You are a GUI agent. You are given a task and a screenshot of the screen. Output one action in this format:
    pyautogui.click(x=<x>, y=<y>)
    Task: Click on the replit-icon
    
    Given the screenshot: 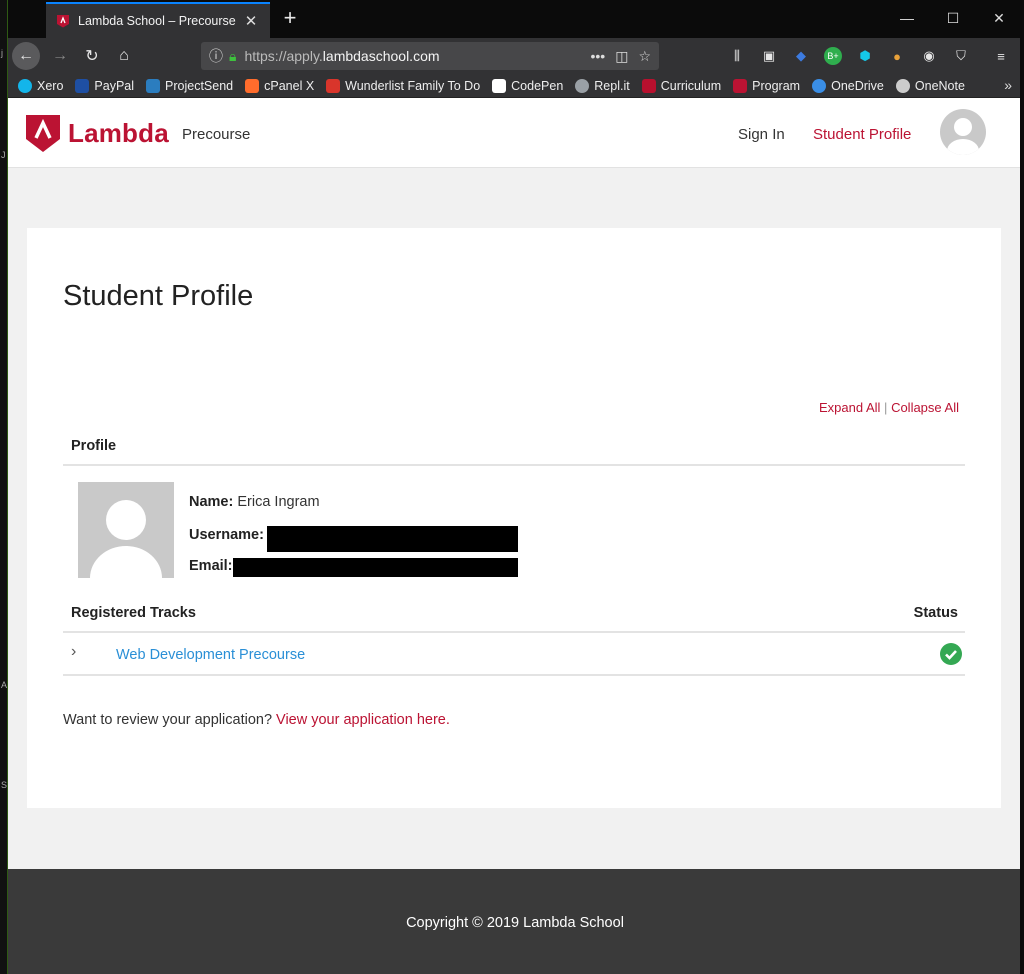 What is the action you would take?
    pyautogui.click(x=582, y=85)
    